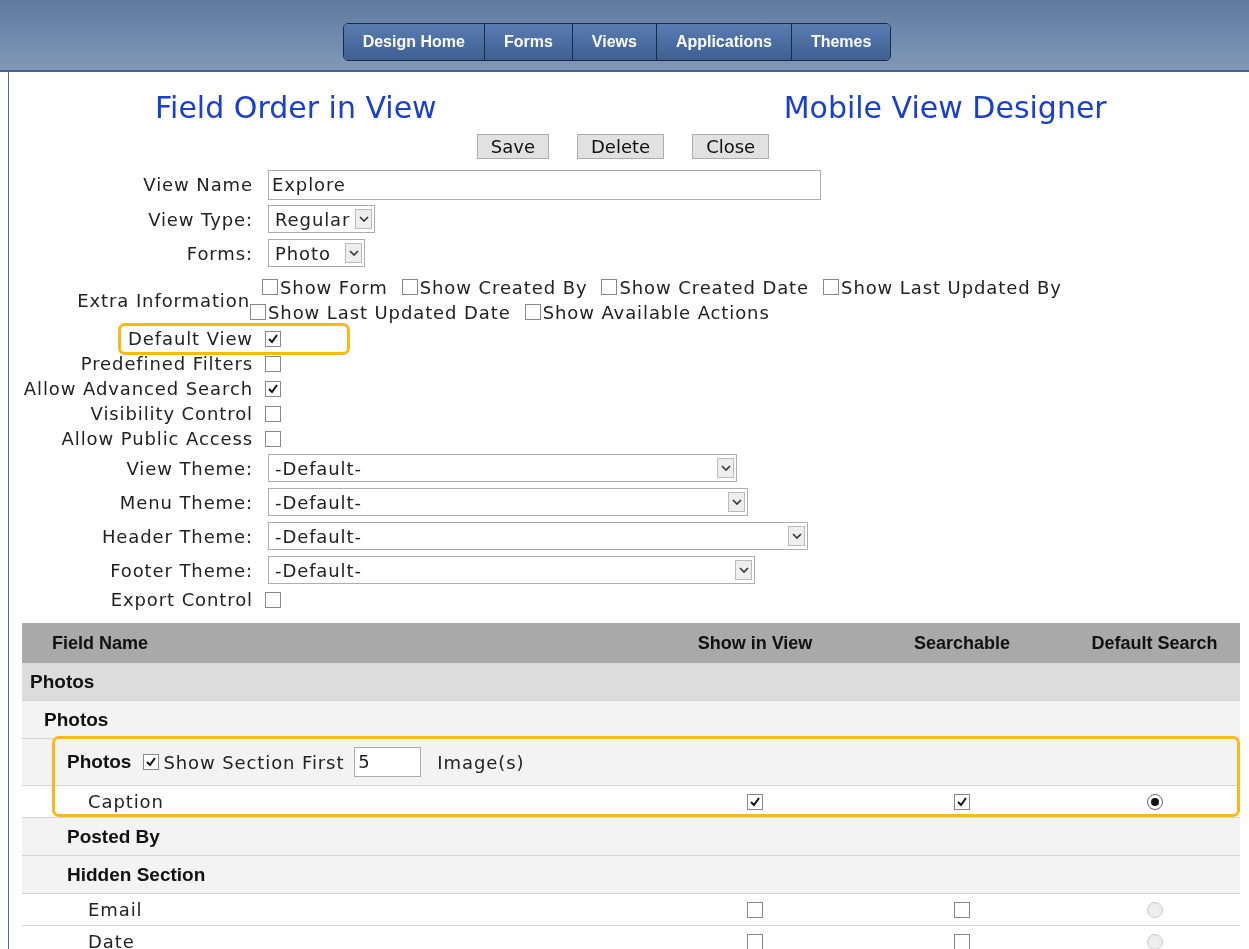 This screenshot has width=1249, height=949. What do you see at coordinates (945, 107) in the screenshot?
I see `page-title: Mobile View Designer` at bounding box center [945, 107].